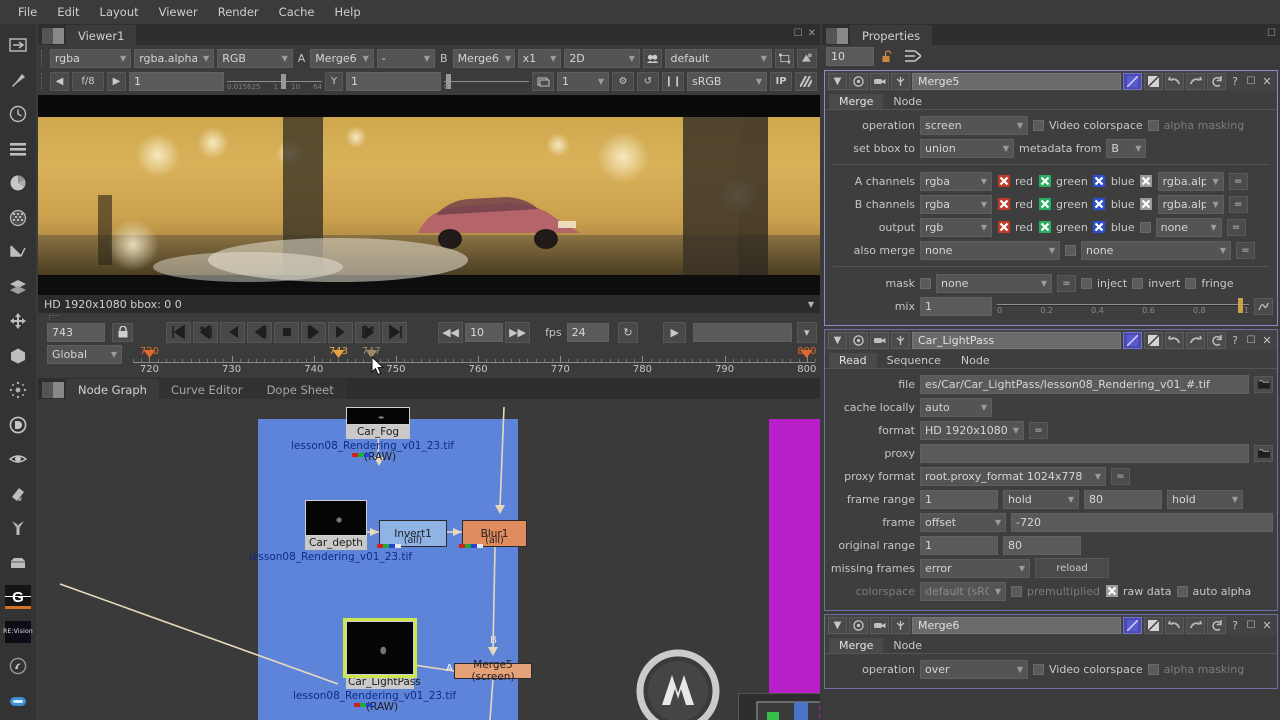 The image size is (1280, 720). I want to click on mix-input: 1, so click(956, 306).